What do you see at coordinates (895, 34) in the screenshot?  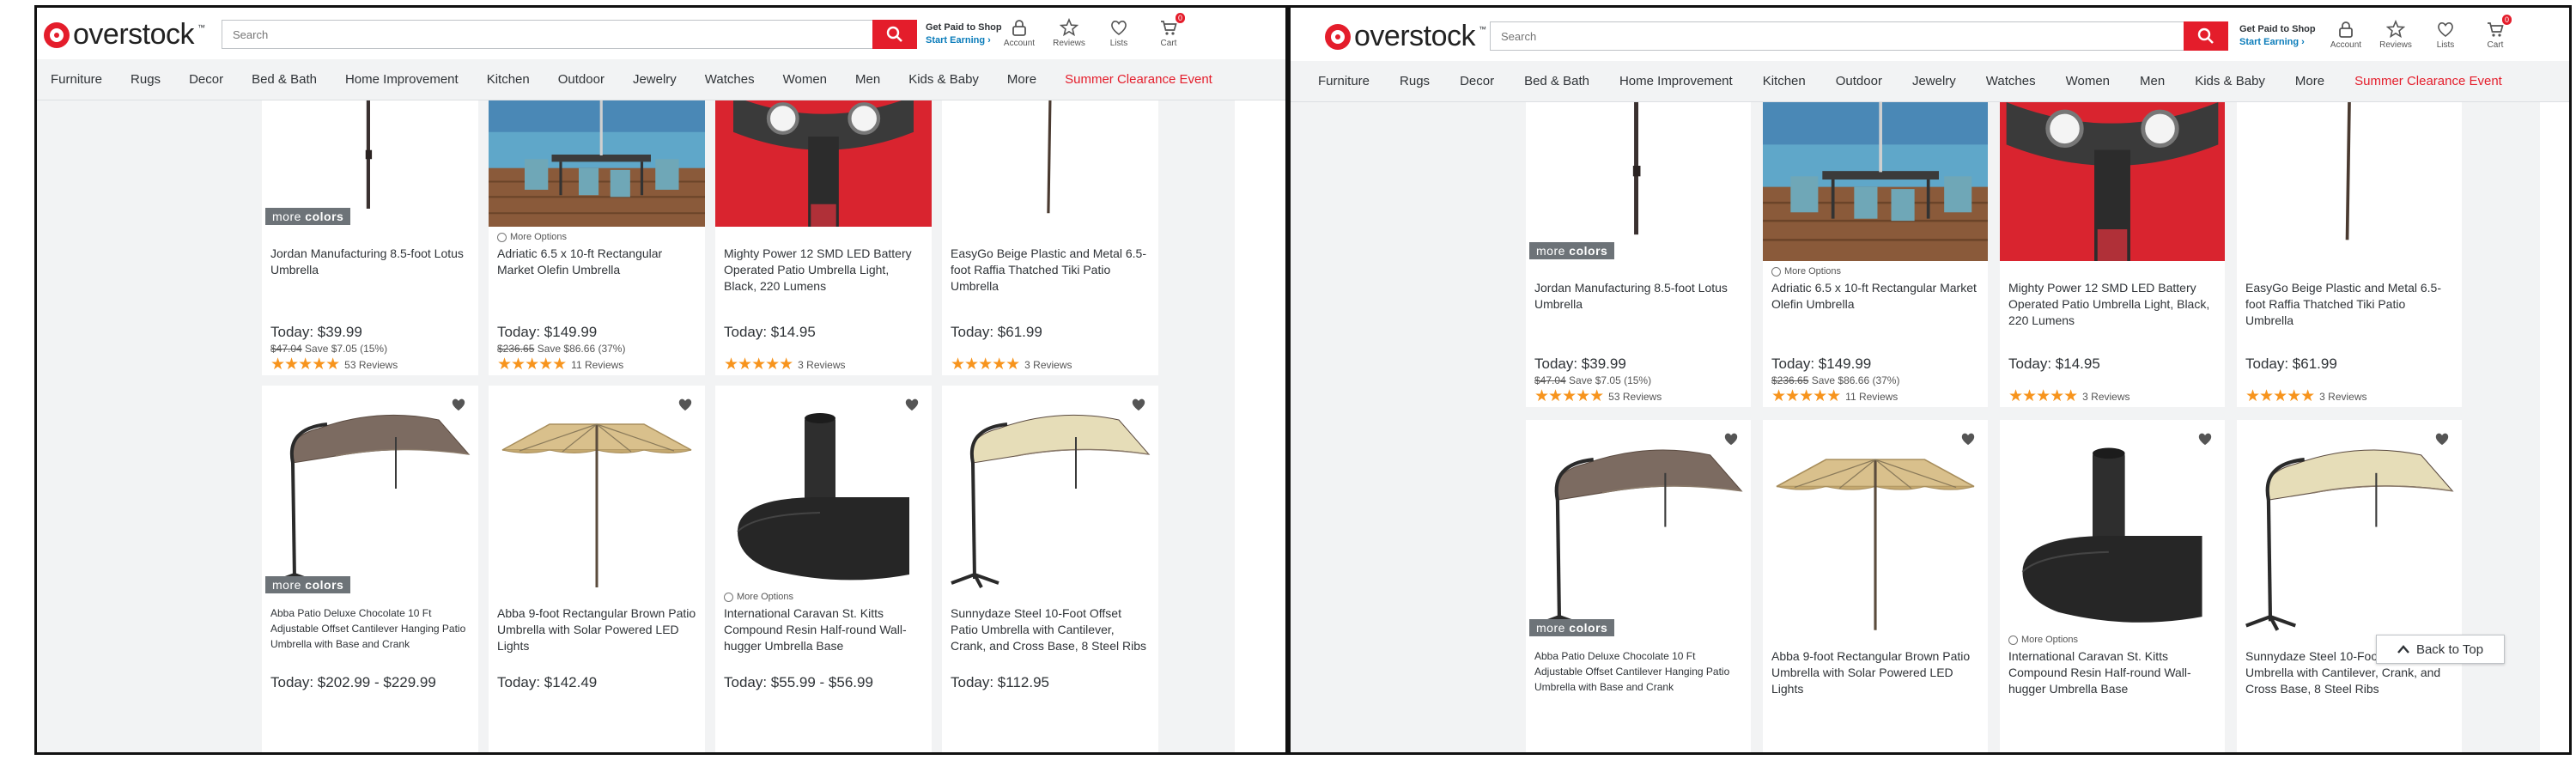 I see `search-button` at bounding box center [895, 34].